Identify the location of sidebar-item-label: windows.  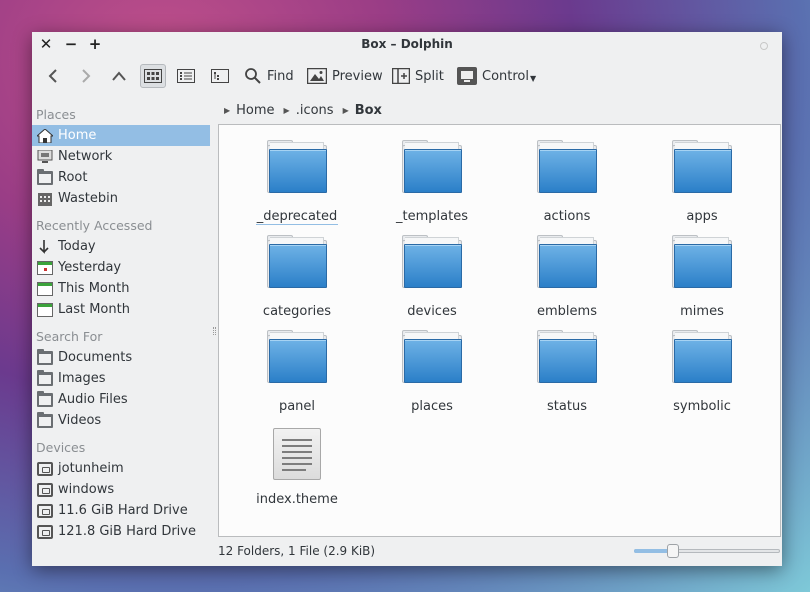
(86, 489).